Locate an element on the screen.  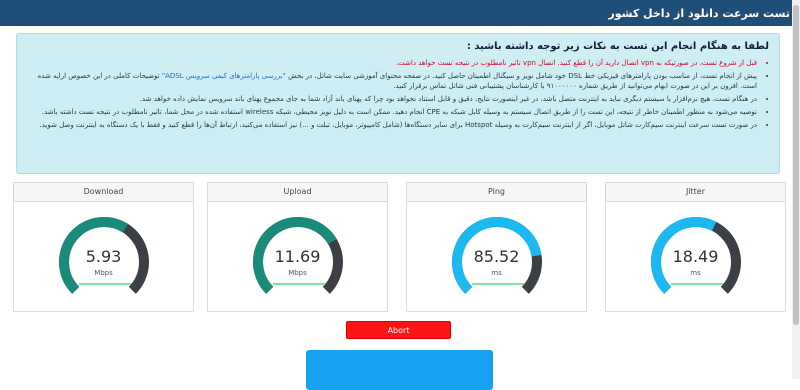
upload-title: Upload is located at coordinates (297, 192).